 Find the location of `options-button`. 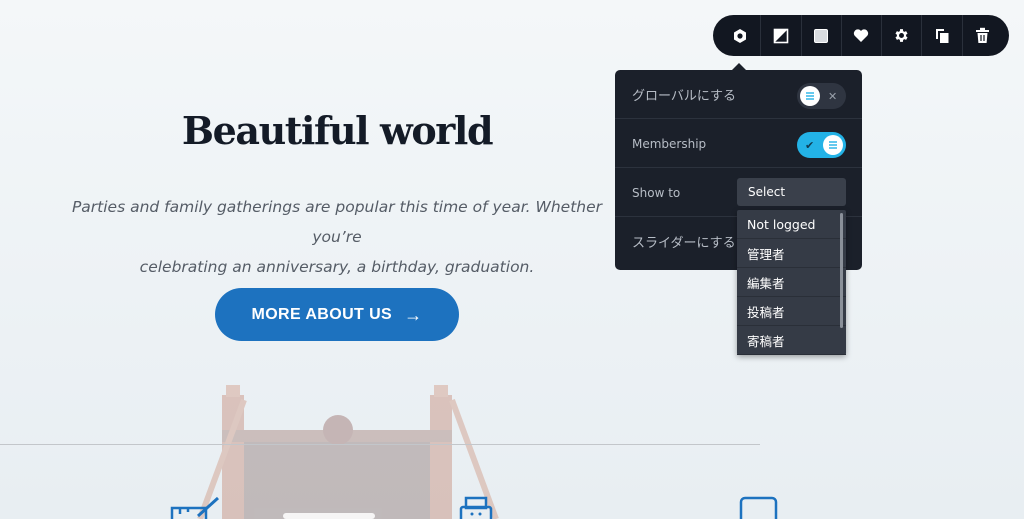

options-button is located at coordinates (901, 35).